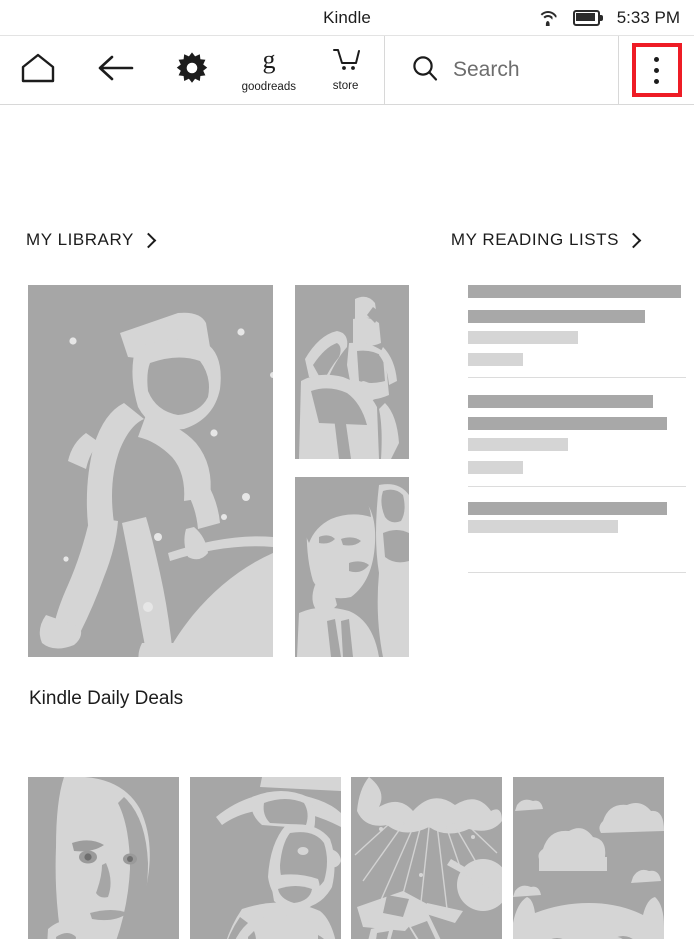 The image size is (694, 939). I want to click on search-icon, so click(425, 70).